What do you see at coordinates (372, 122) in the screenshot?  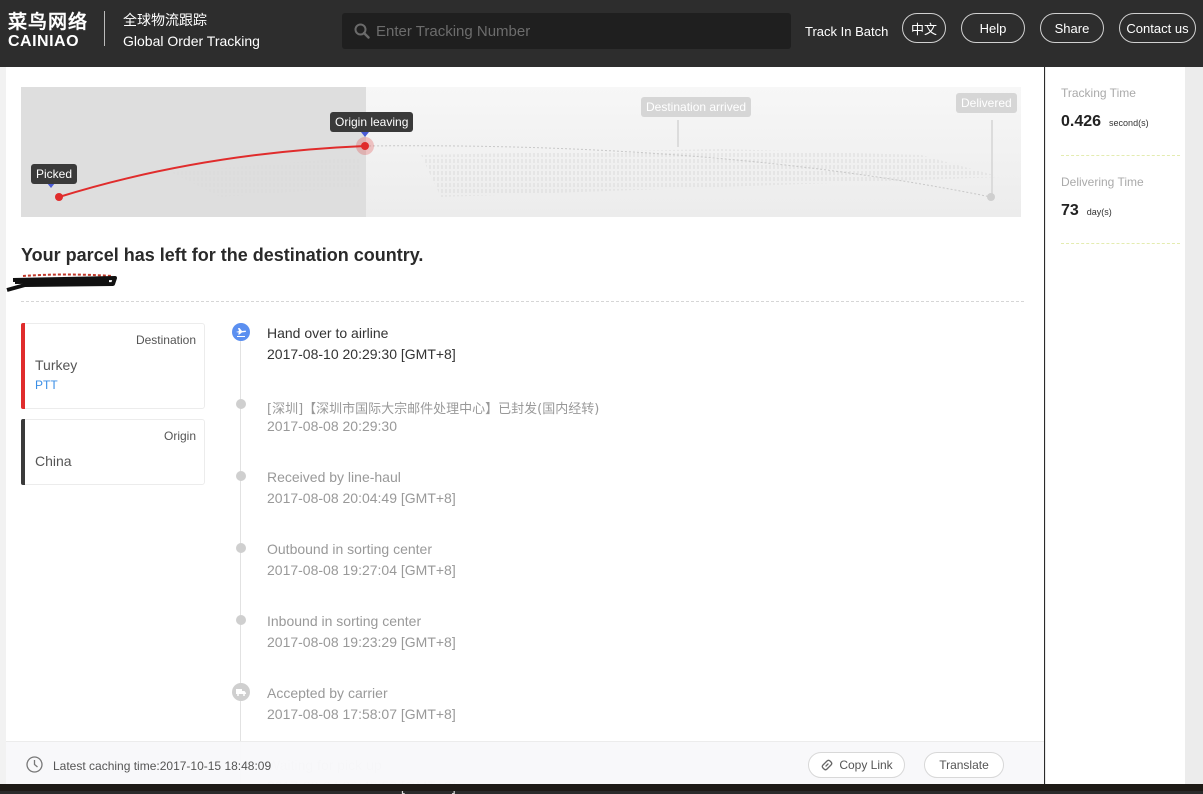 I see `milestone-origin-leaving: Origin leaving` at bounding box center [372, 122].